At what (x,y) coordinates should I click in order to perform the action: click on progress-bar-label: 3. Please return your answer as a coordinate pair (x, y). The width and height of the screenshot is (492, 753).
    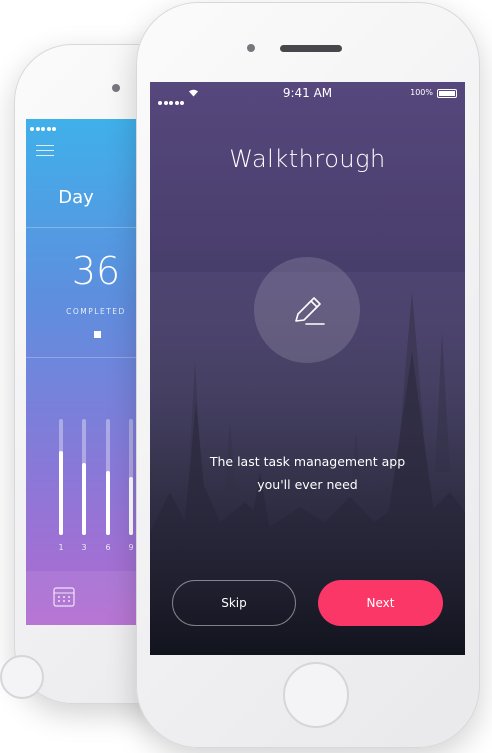
    Looking at the image, I should click on (84, 547).